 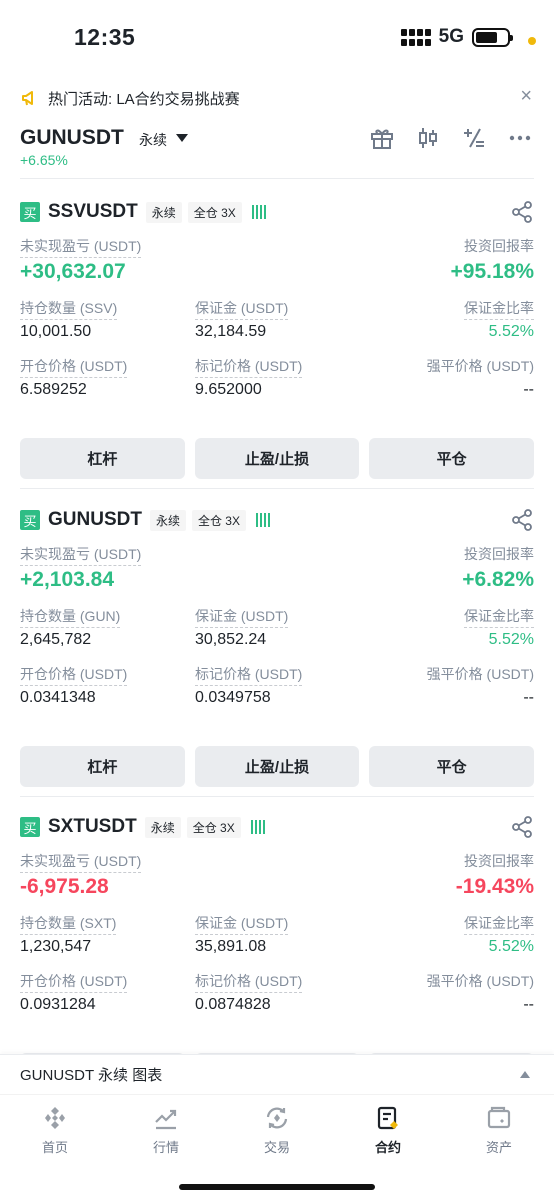 What do you see at coordinates (72, 138) in the screenshot?
I see `symbol-name: GUNUSDT` at bounding box center [72, 138].